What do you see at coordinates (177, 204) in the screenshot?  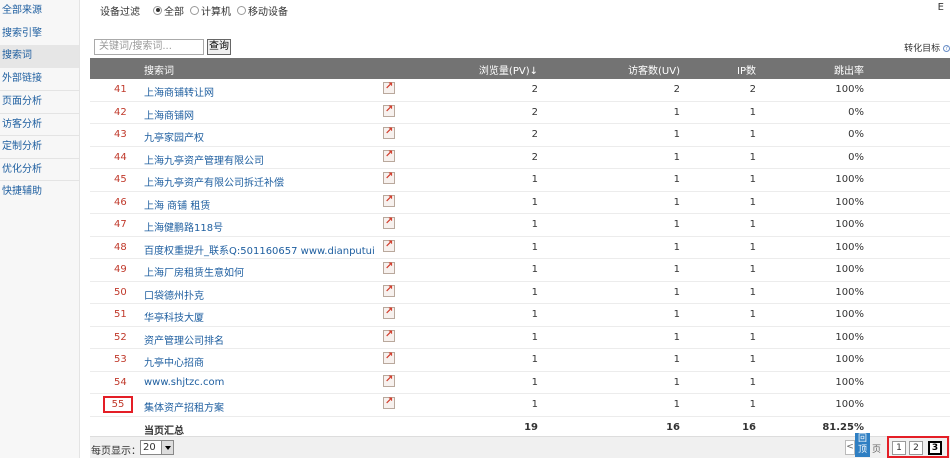 I see `keyword-link: 上海 商铺 租赁` at bounding box center [177, 204].